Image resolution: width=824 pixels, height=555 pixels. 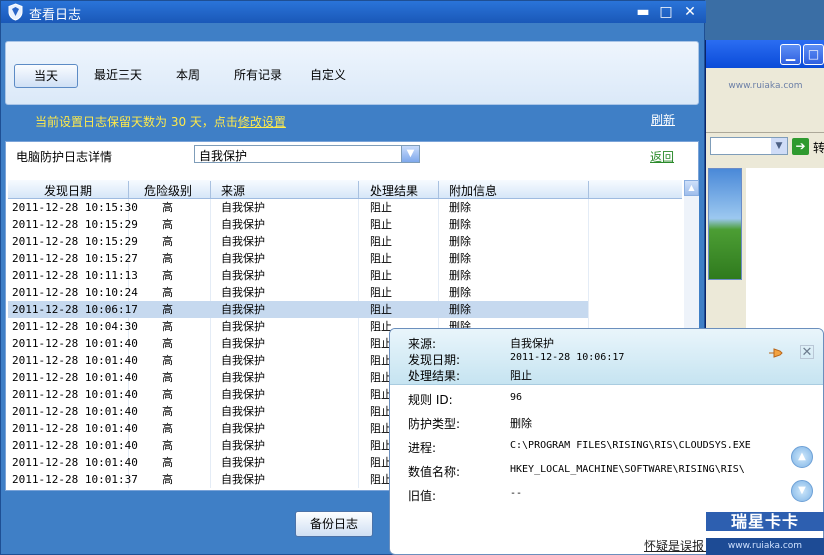 I want to click on shield-logo-icon, so click(x=15, y=12).